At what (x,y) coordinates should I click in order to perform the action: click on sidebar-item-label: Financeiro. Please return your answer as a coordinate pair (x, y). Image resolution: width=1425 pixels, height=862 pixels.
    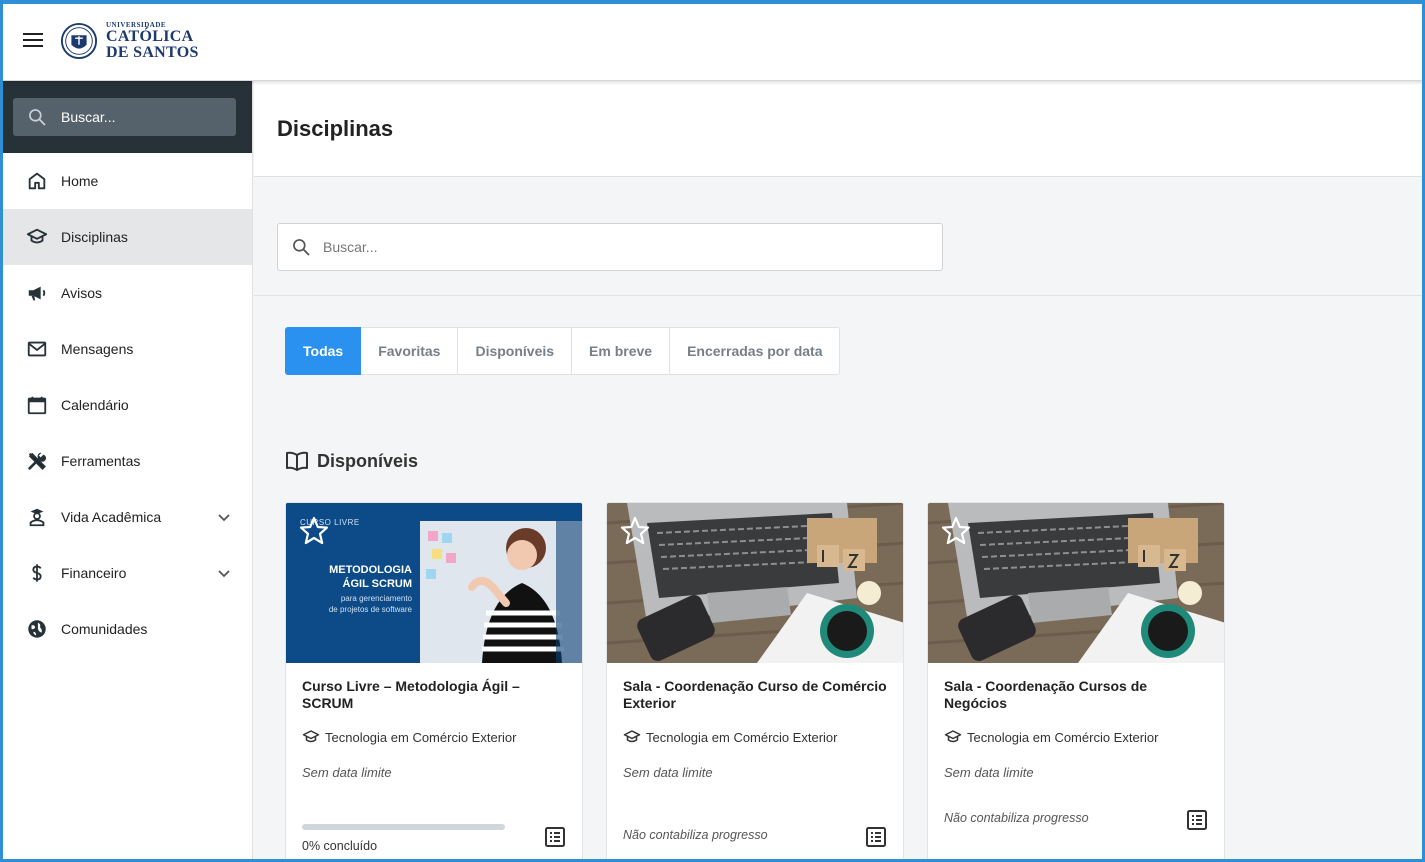
    Looking at the image, I should click on (94, 573).